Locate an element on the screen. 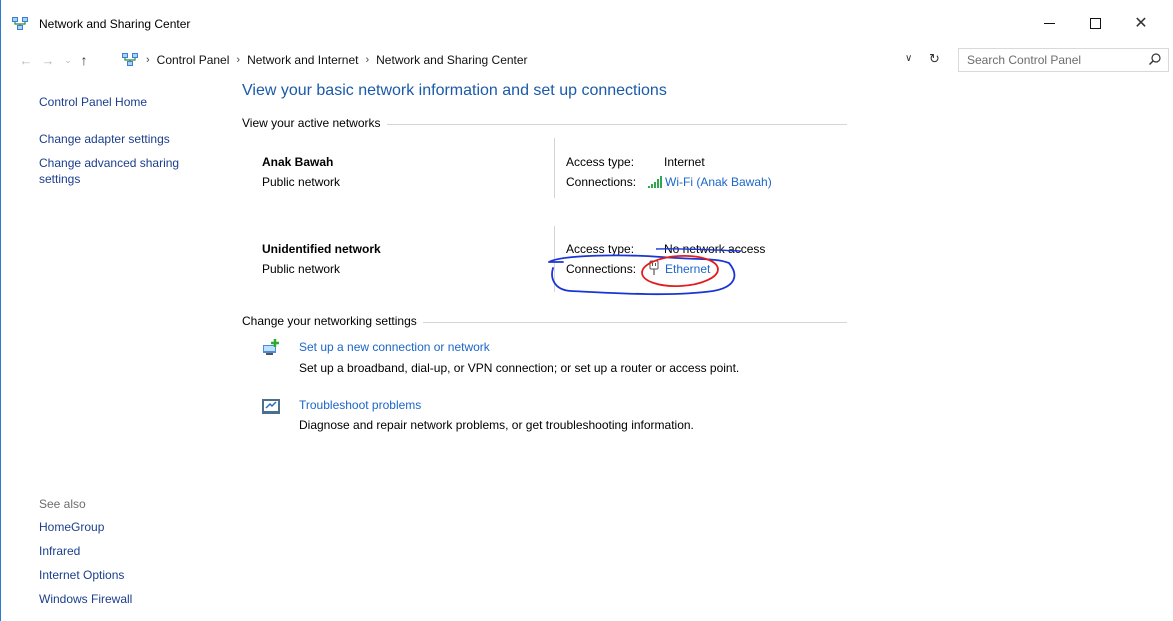 The width and height of the screenshot is (1173, 621). see-also-link-internet-options: Internet Options is located at coordinates (81, 575).